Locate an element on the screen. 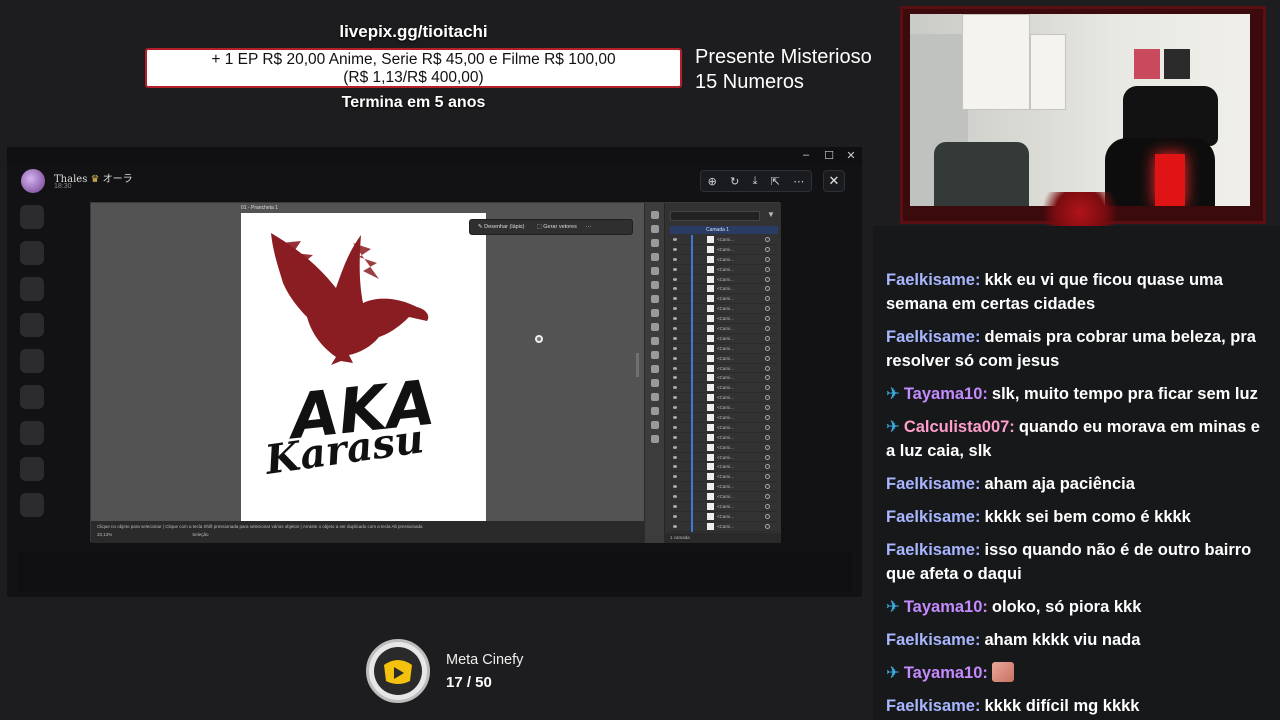 The height and width of the screenshot is (720, 1280). zoom-in-icon: ⊕ is located at coordinates (712, 181).